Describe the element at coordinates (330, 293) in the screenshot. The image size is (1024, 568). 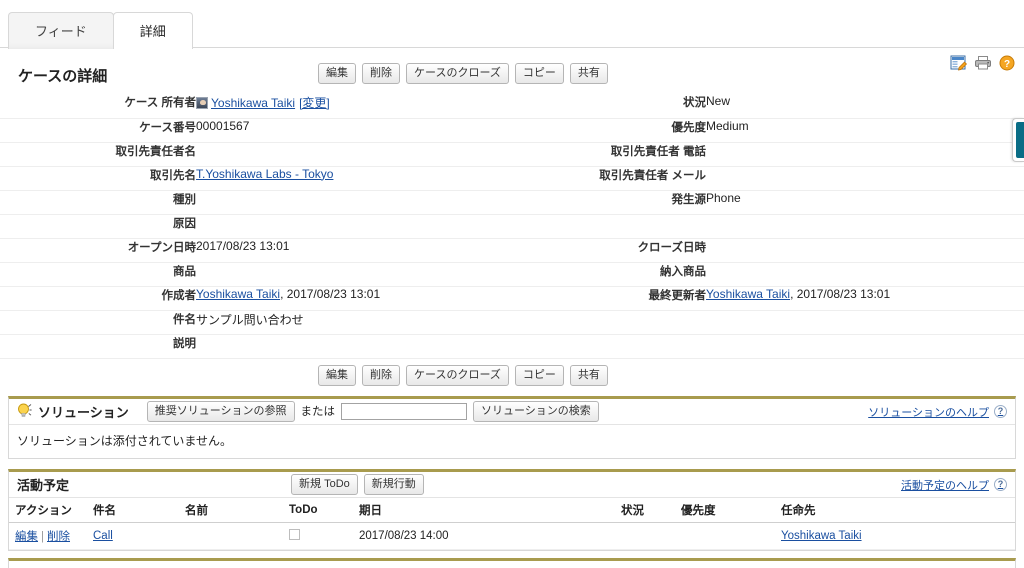
I see `created-by-timestamp: , 2017/08/23 13:01` at that location.